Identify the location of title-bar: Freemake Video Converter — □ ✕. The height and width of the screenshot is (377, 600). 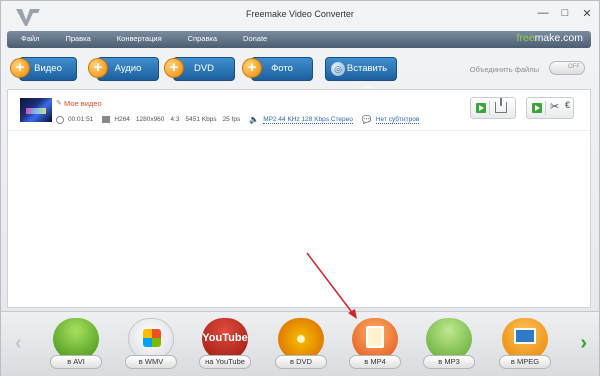
(300, 15).